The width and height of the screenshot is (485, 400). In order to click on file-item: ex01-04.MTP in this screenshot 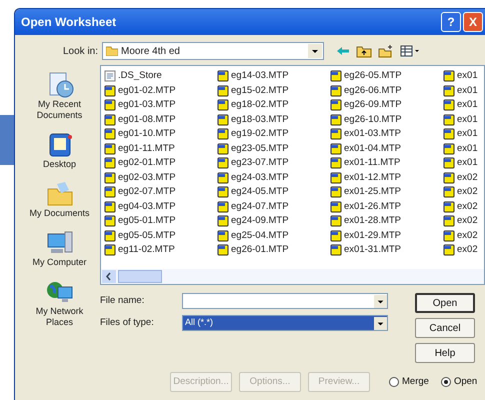, I will do `click(373, 149)`.